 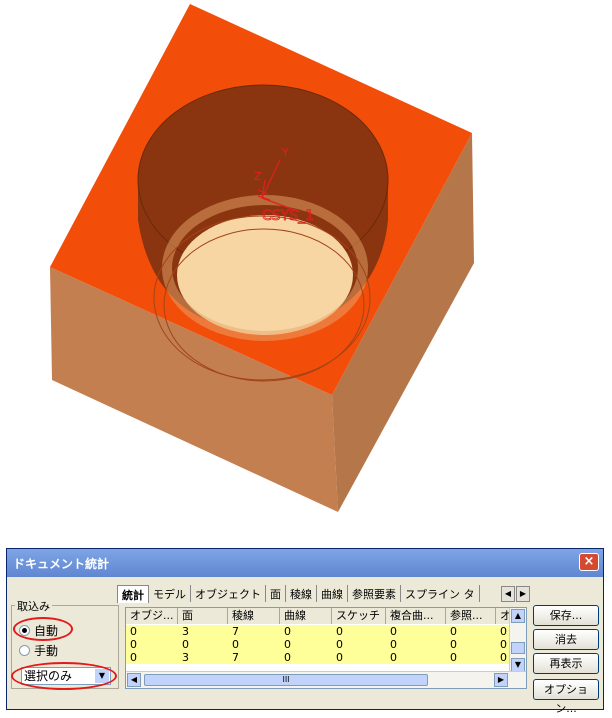 What do you see at coordinates (332, 593) in the screenshot?
I see `tab-curve: 曲線` at bounding box center [332, 593].